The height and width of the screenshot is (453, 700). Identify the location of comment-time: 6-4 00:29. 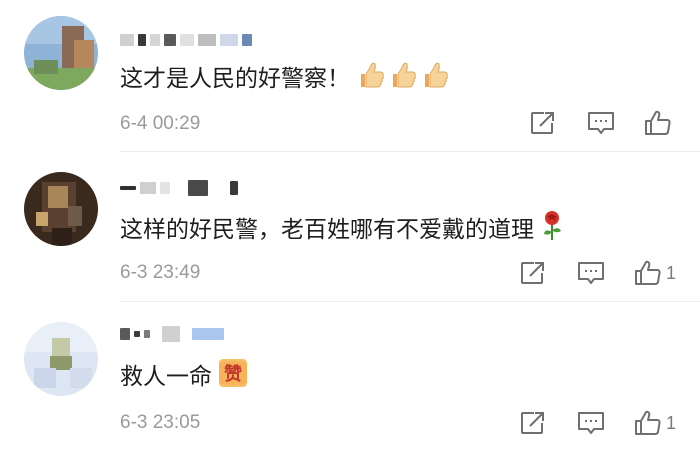
(160, 123).